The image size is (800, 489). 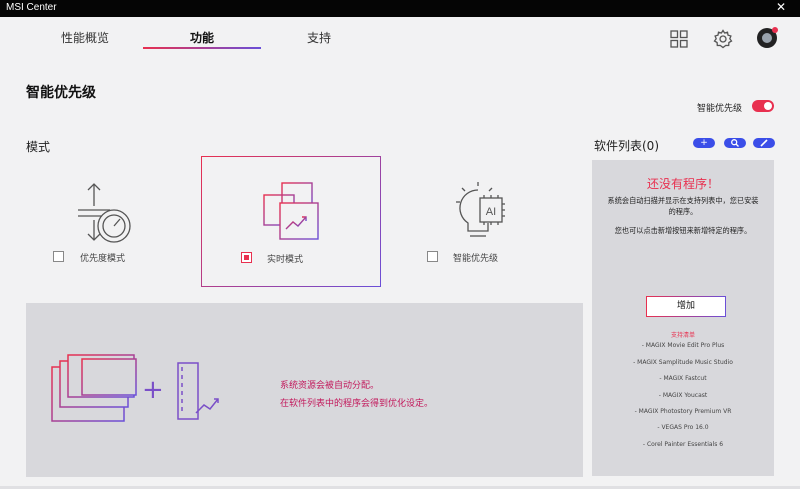 What do you see at coordinates (61, 93) in the screenshot?
I see `page-title: 智能优先级` at bounding box center [61, 93].